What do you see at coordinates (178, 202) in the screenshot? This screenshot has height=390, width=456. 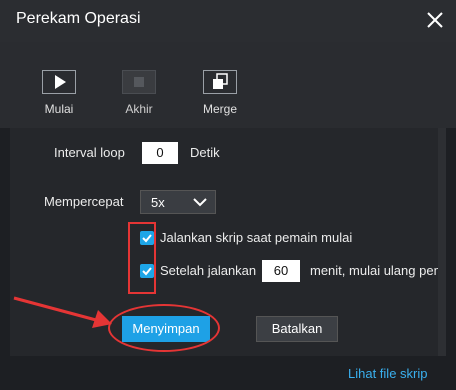 I see `speed-select: 5x` at bounding box center [178, 202].